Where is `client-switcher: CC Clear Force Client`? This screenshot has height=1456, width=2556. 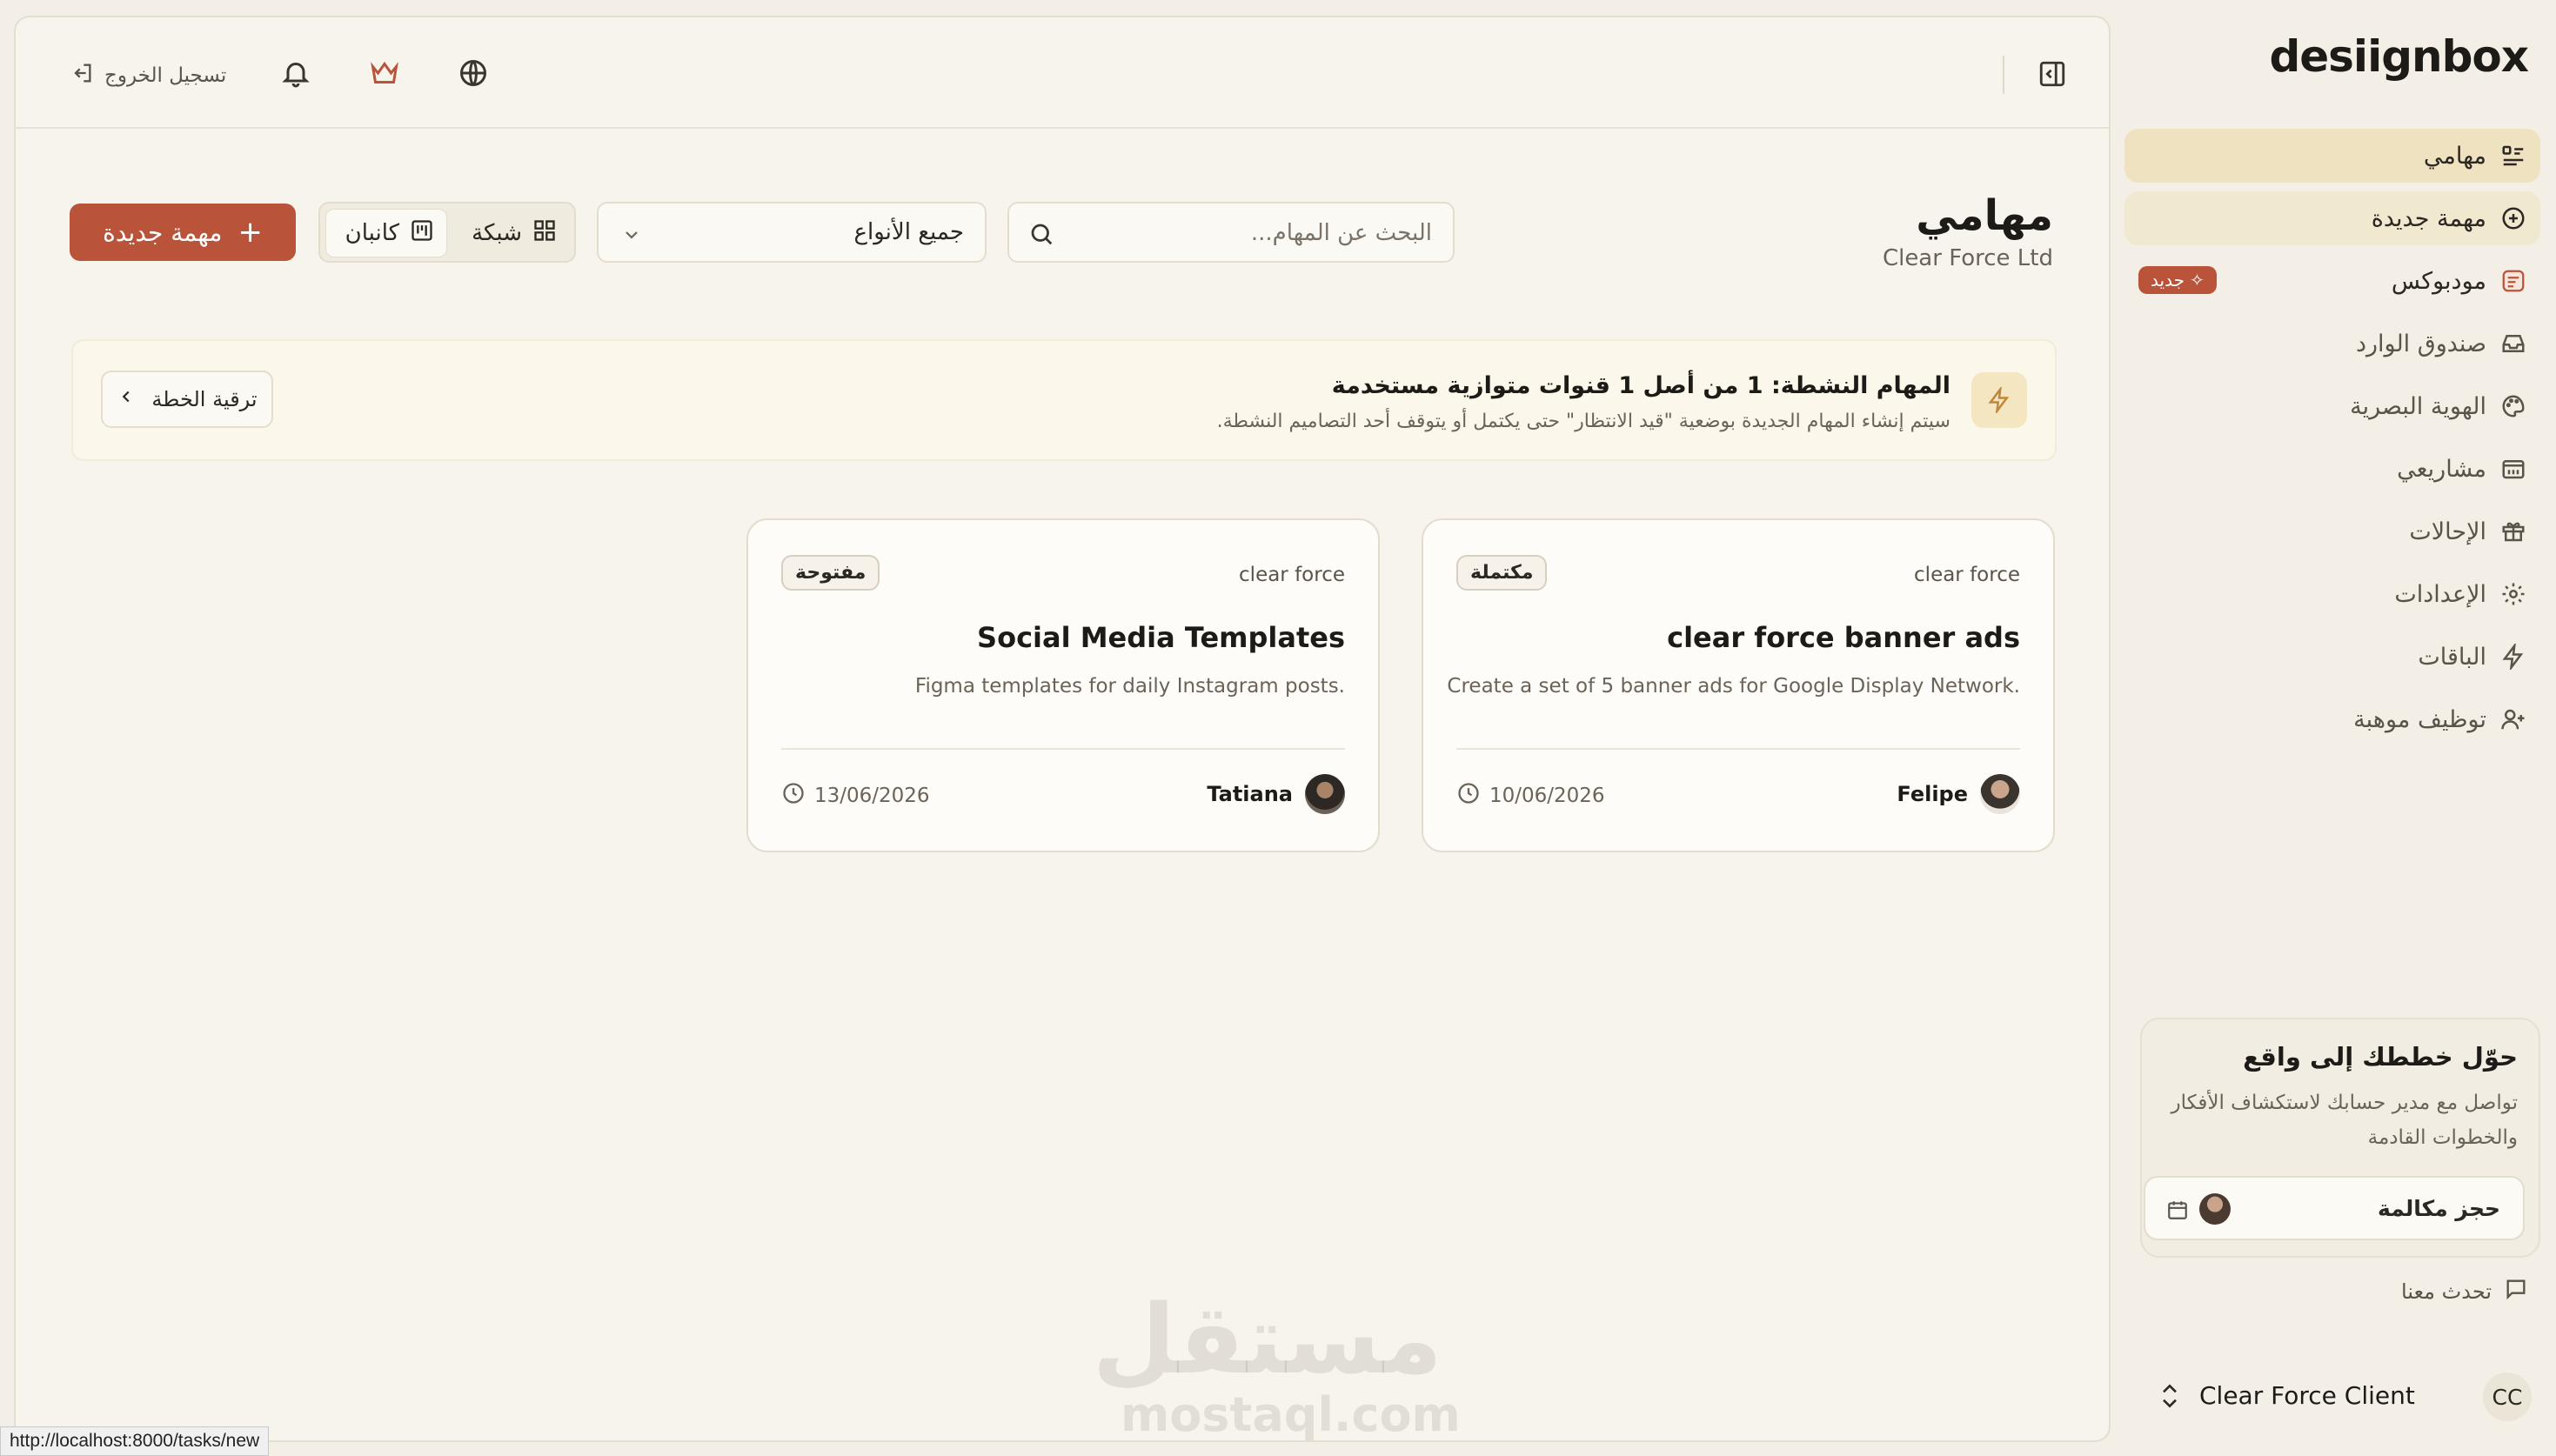
client-switcher: CC Clear Force Client is located at coordinates (2338, 1396).